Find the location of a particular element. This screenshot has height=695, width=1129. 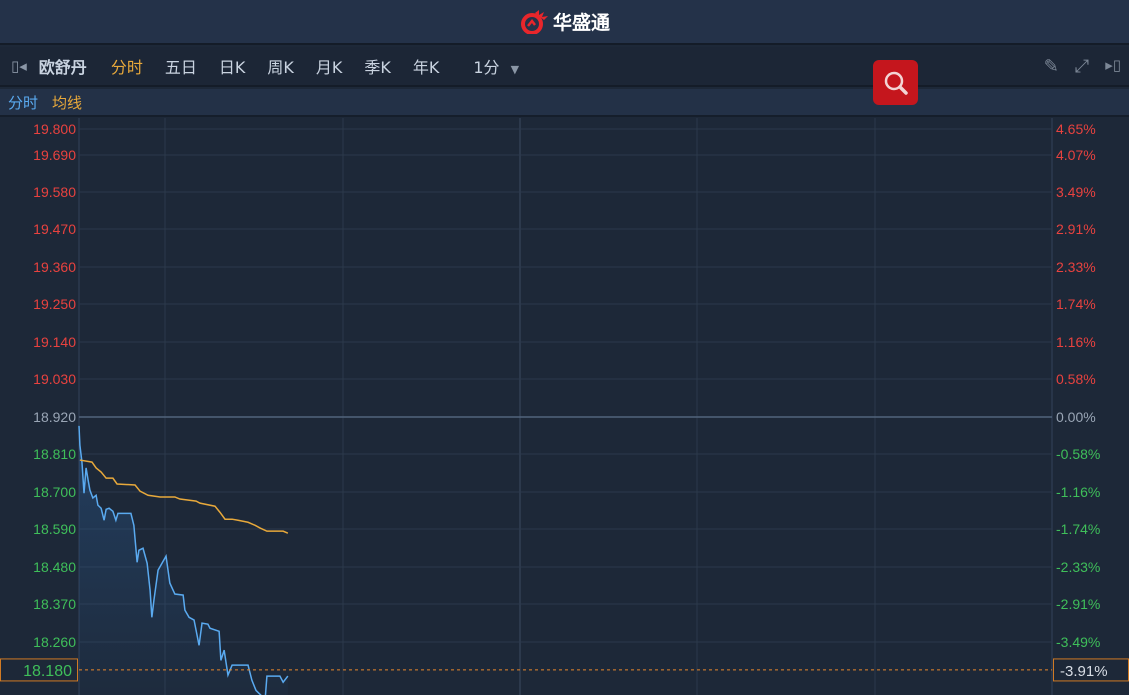

interval-value: 1分 is located at coordinates (486, 67).